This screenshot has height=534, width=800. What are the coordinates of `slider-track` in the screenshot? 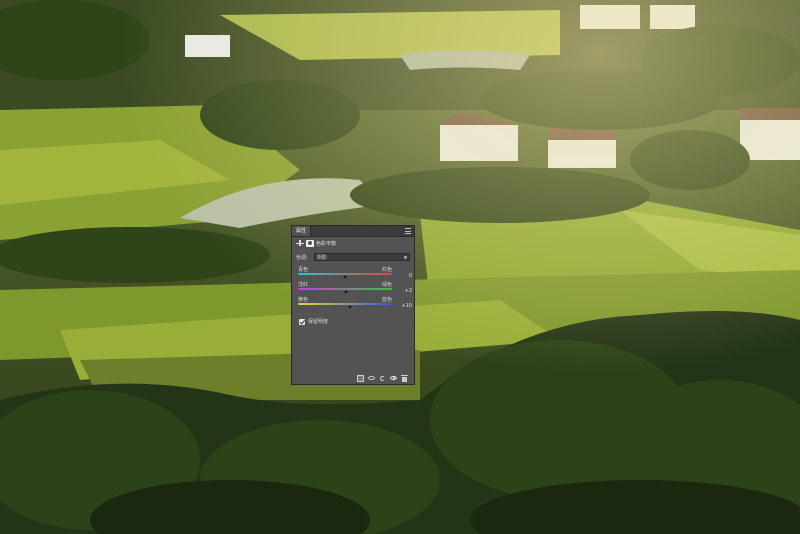 It's located at (345, 304).